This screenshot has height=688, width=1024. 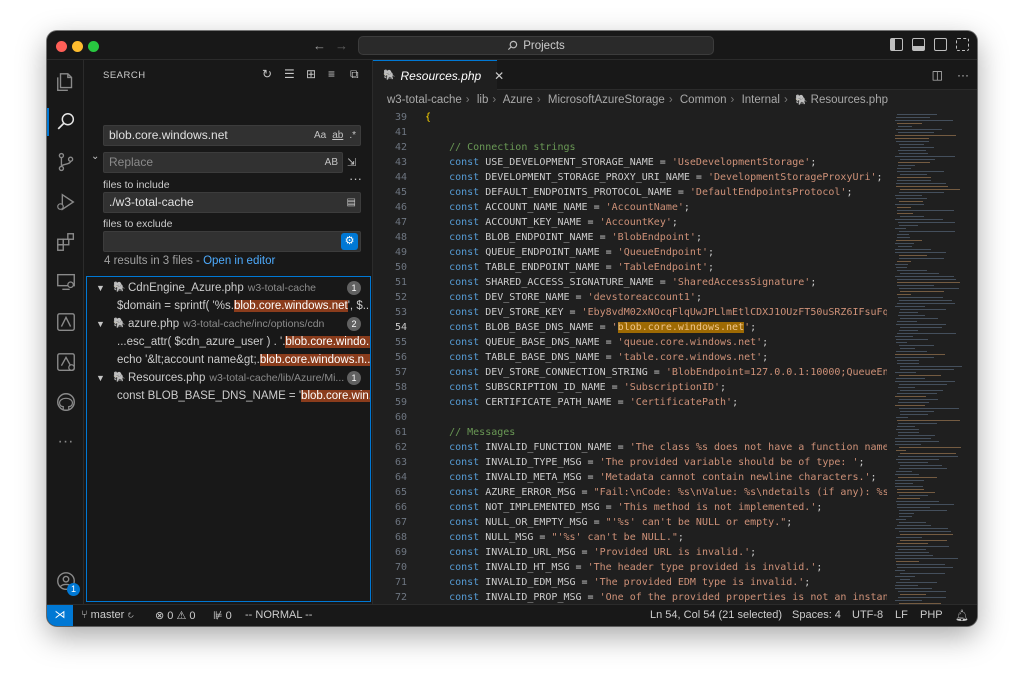 I want to click on tab-resources-php: 🐘 Resources.php ✕, so click(x=438, y=75).